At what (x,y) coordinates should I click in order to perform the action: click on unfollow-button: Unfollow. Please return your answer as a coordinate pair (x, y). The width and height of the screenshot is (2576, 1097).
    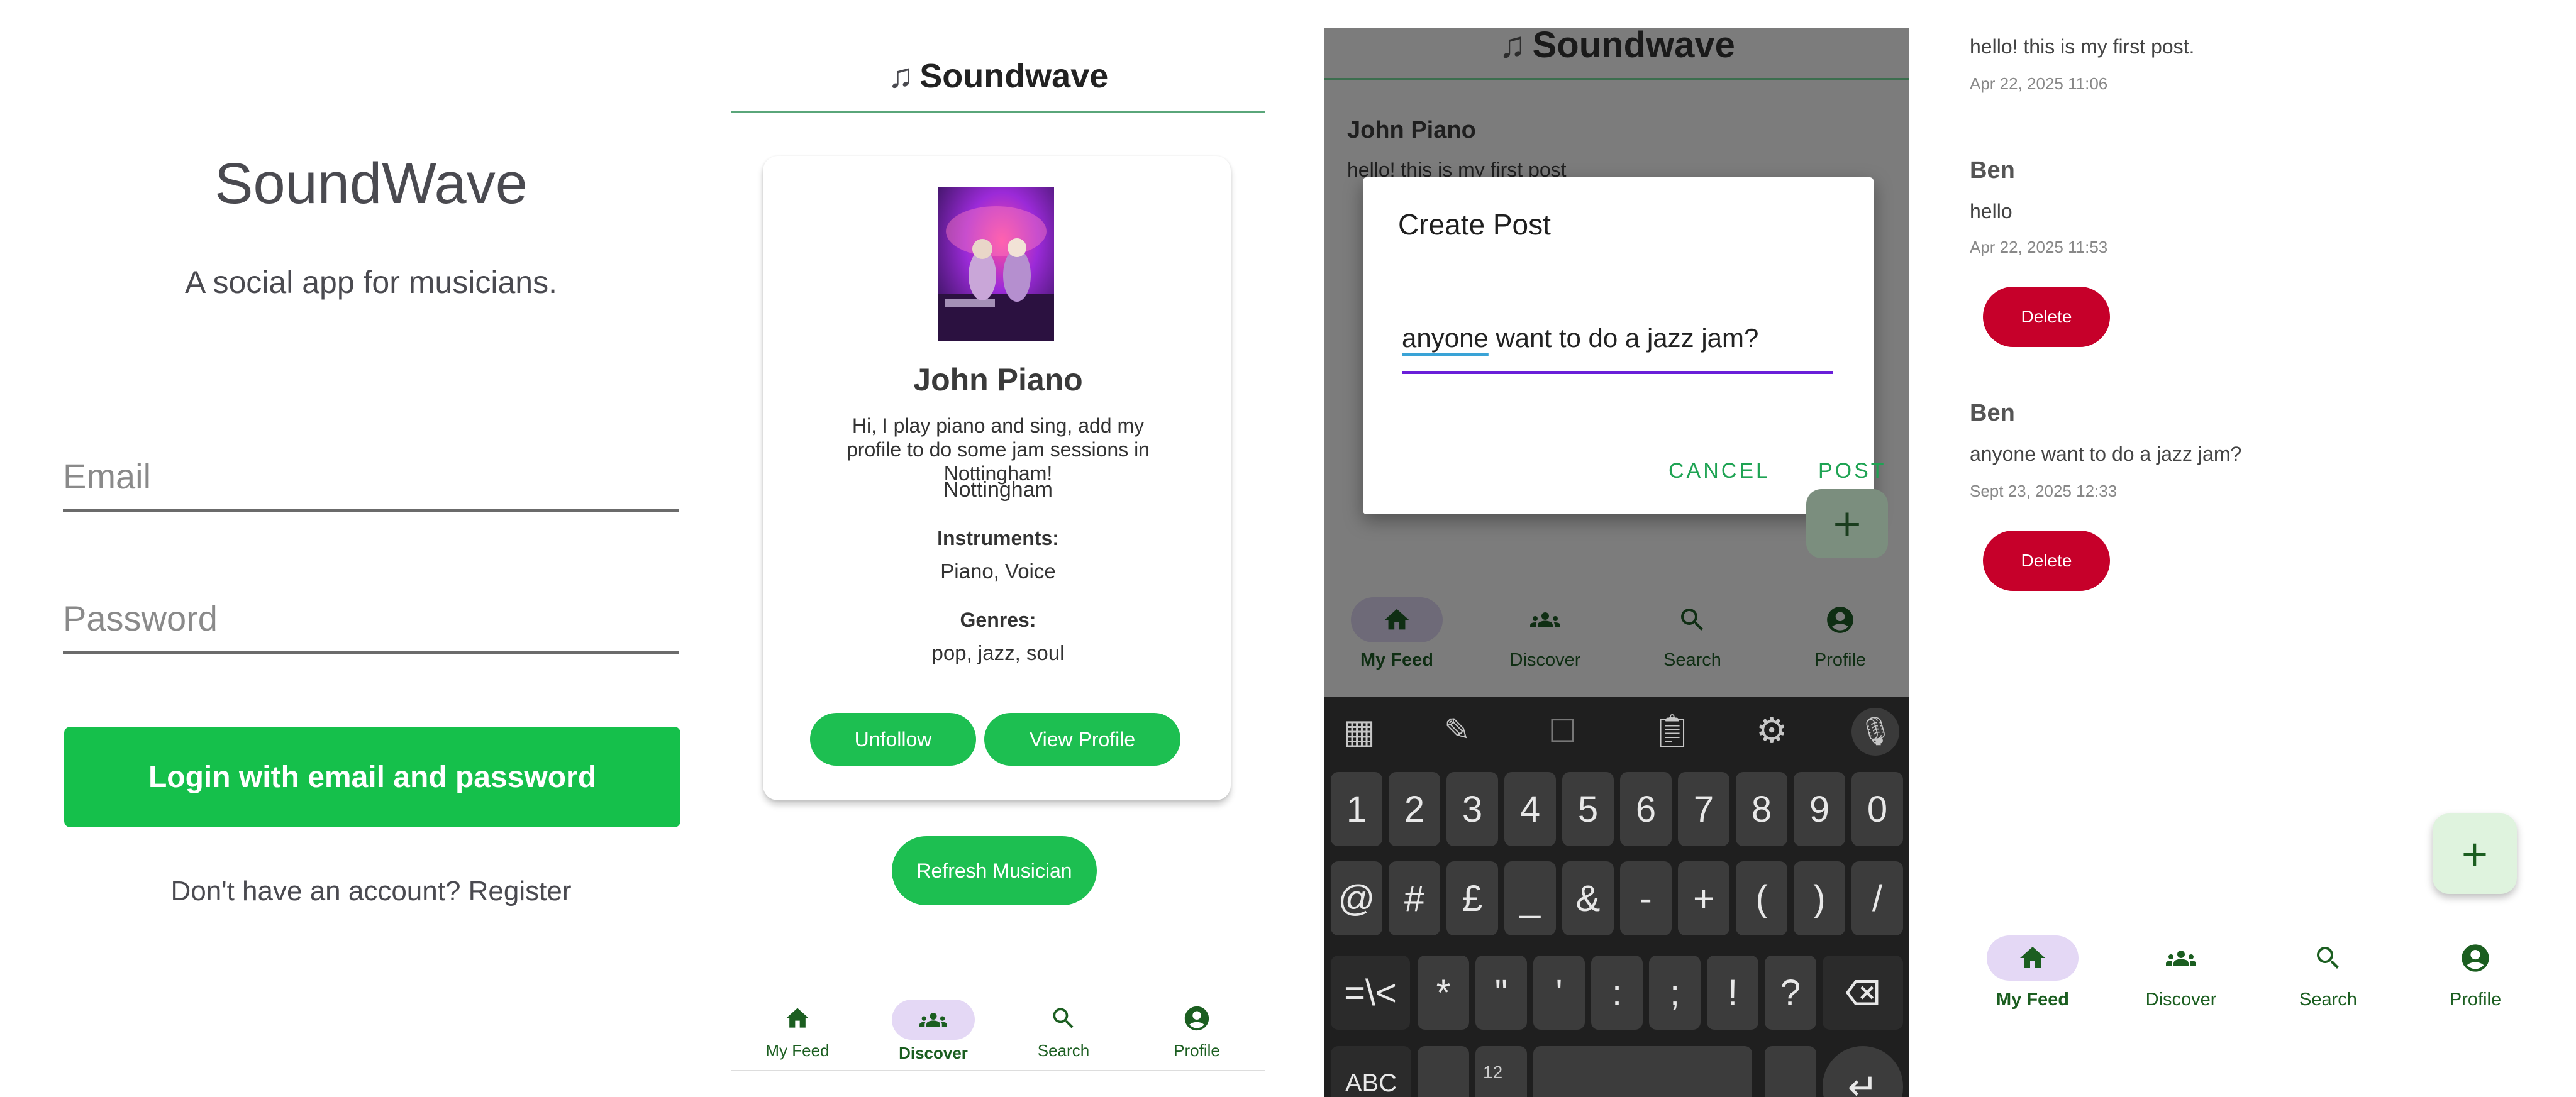
    Looking at the image, I should click on (893, 740).